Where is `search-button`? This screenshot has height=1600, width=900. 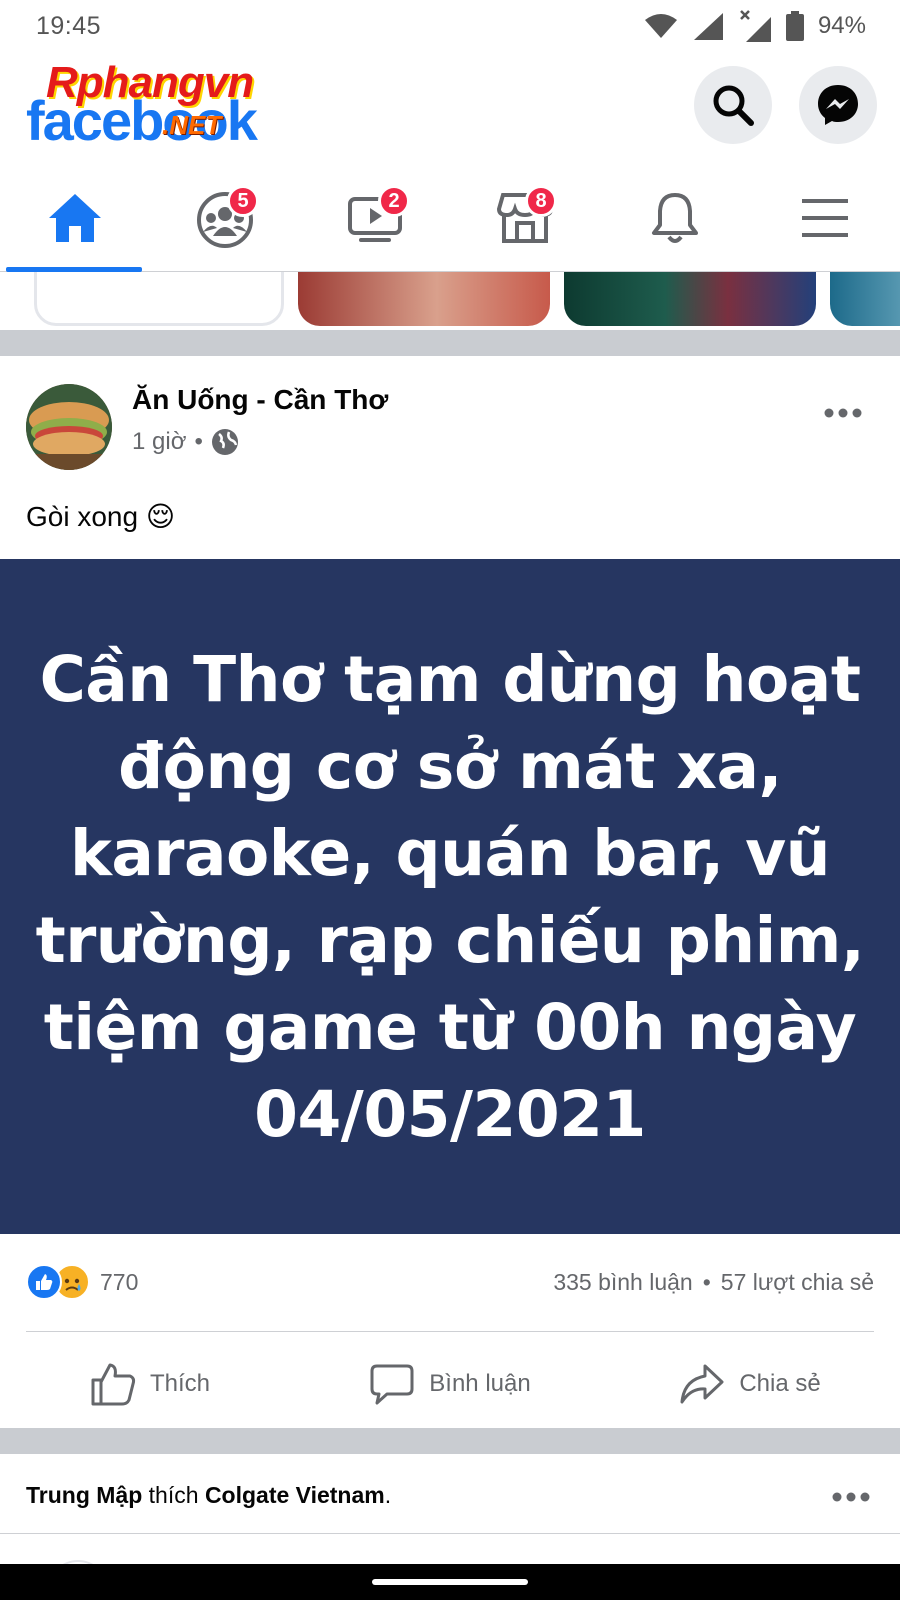
search-button is located at coordinates (733, 105).